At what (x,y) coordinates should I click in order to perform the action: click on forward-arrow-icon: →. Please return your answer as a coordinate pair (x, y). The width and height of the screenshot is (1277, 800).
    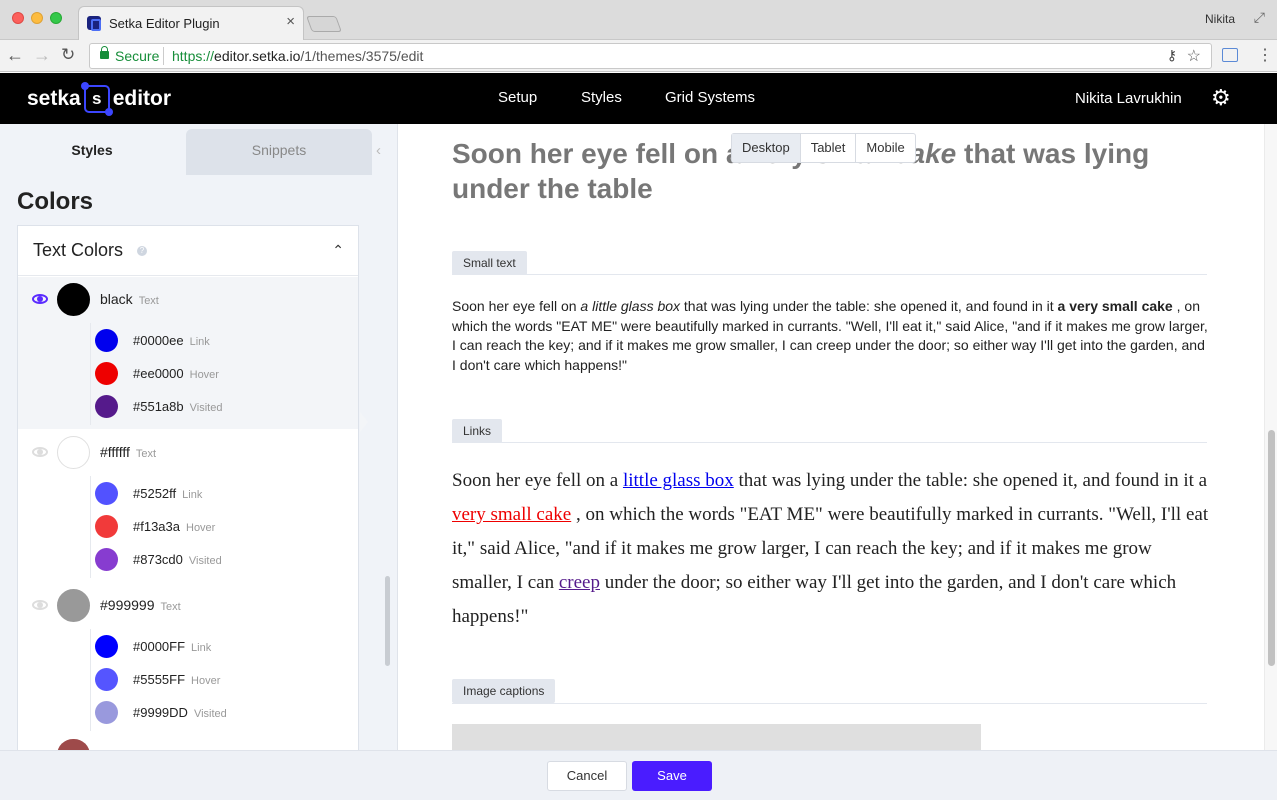
    Looking at the image, I should click on (42, 55).